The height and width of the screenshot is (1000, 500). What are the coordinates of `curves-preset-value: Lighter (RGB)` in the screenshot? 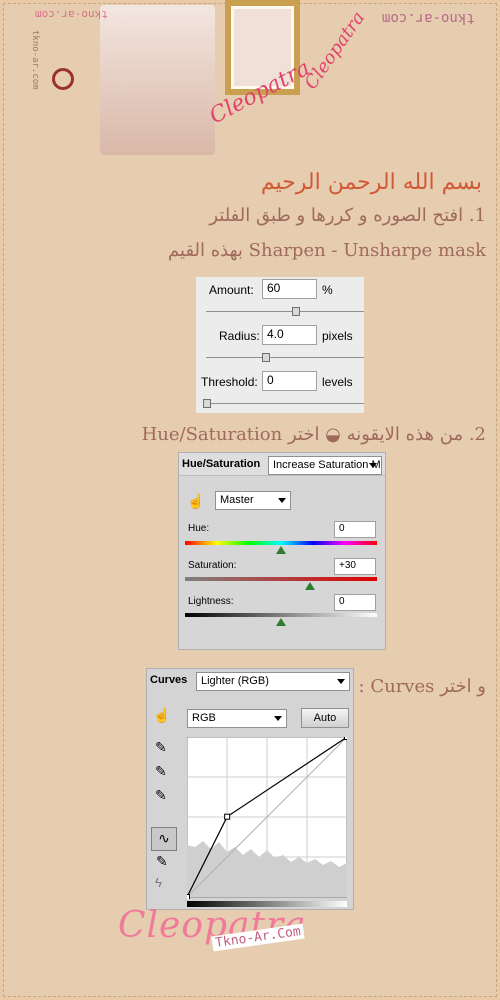 It's located at (235, 681).